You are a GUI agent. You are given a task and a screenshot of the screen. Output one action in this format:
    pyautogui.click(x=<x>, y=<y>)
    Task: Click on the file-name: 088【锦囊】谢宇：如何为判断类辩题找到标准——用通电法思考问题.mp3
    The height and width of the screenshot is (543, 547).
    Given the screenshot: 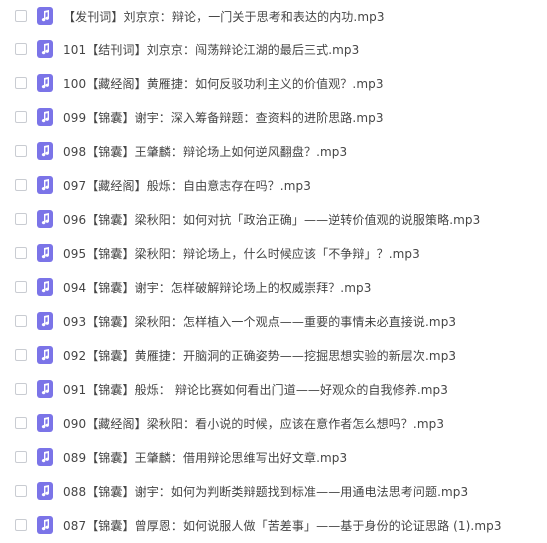 What is the action you would take?
    pyautogui.click(x=265, y=491)
    